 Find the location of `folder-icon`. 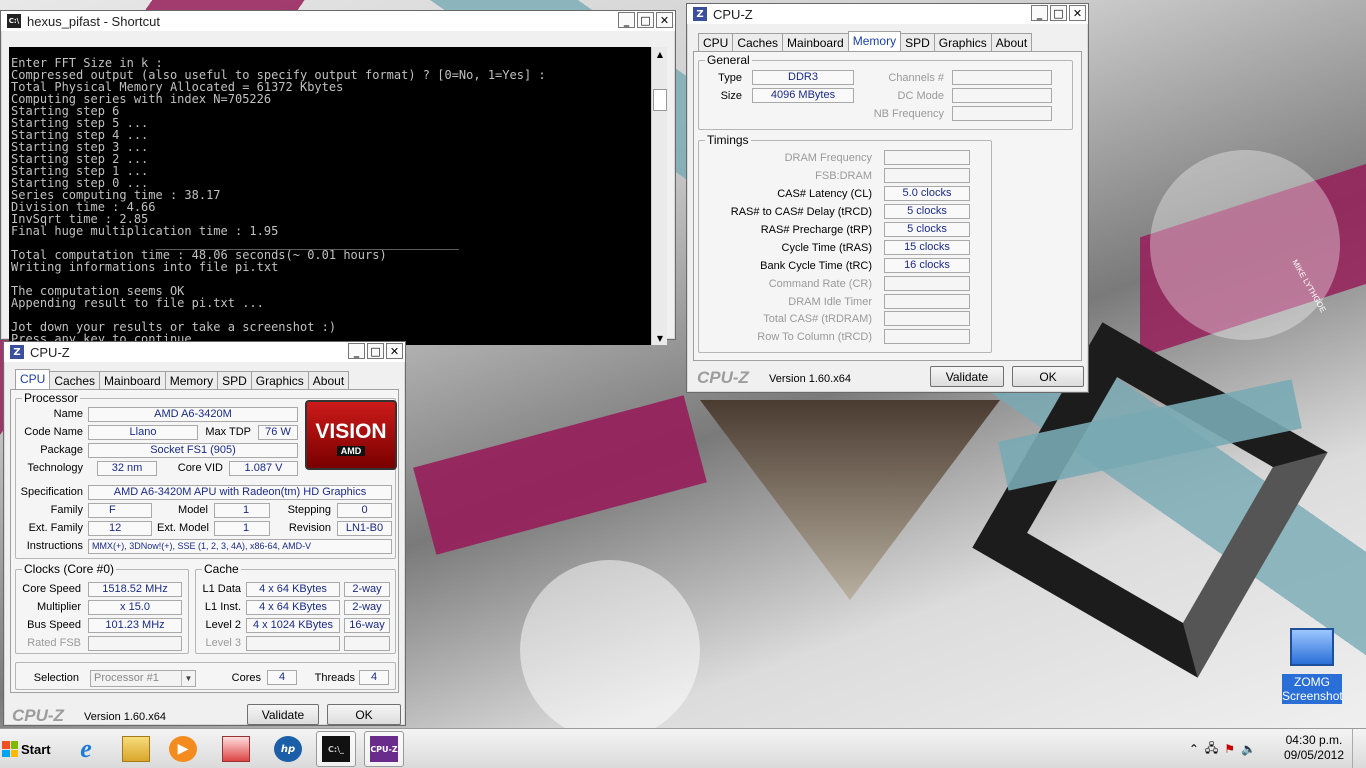

folder-icon is located at coordinates (136, 749).